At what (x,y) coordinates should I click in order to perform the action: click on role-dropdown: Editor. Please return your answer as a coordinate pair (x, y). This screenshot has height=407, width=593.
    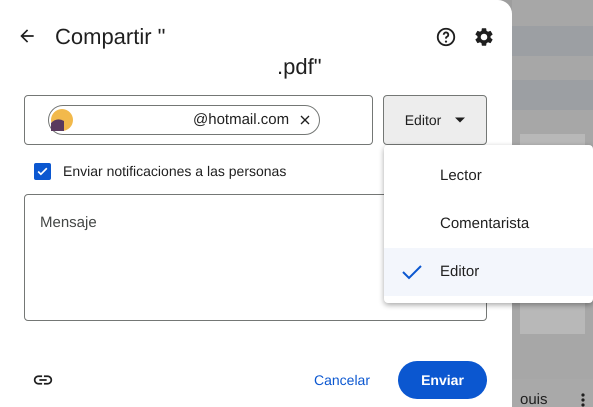
    Looking at the image, I should click on (435, 120).